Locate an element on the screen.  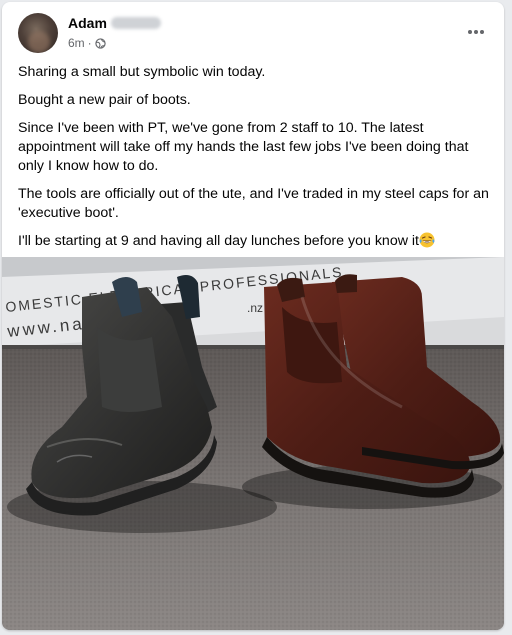
globe-icon is located at coordinates (100, 43).